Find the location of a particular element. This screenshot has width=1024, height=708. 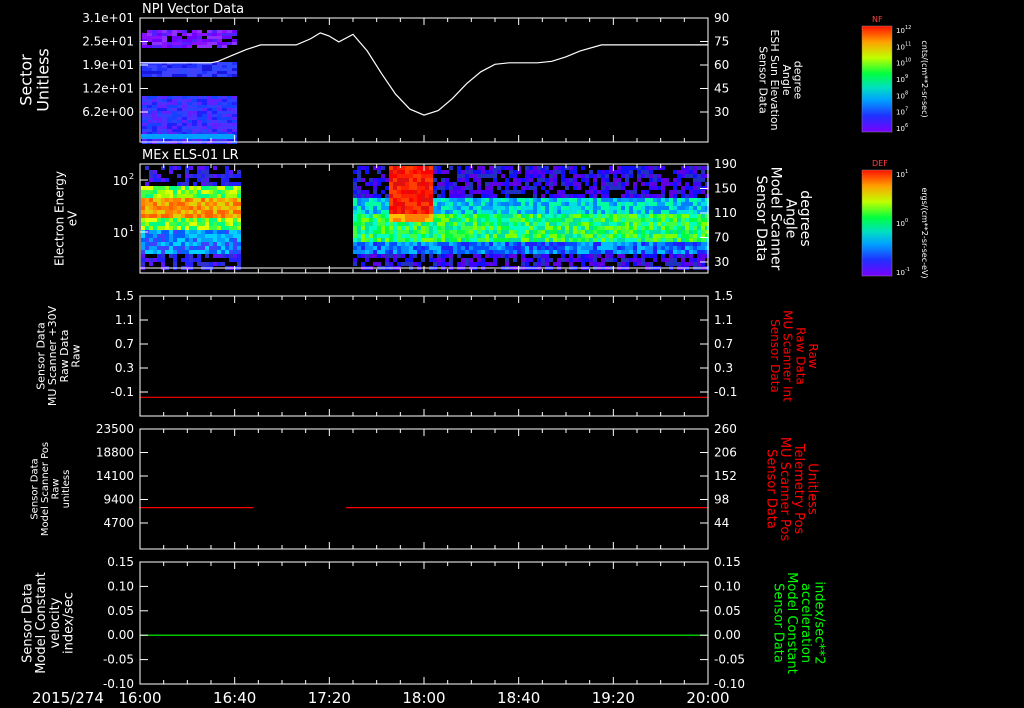

ylabel-right-3: Sensor Data is located at coordinates (775, 356).